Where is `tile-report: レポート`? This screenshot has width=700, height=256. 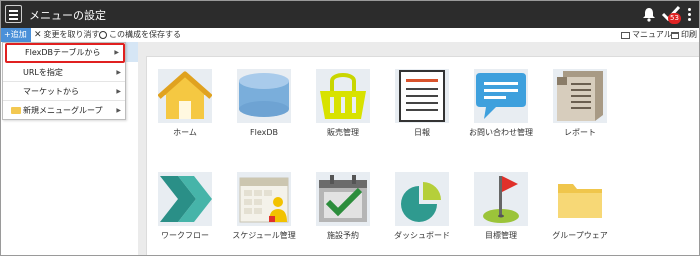
tile-report: レポート is located at coordinates (580, 103).